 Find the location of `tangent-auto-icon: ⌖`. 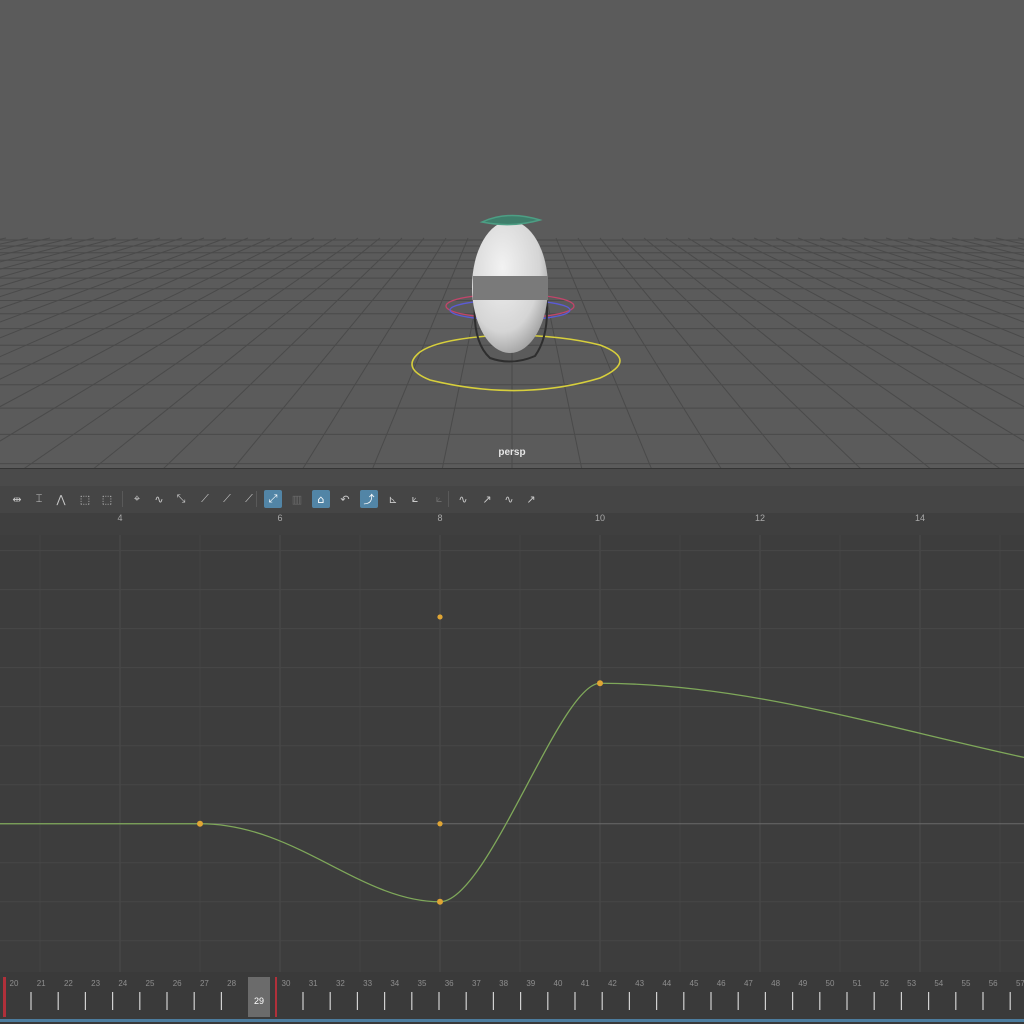

tangent-auto-icon: ⌖ is located at coordinates (137, 499).